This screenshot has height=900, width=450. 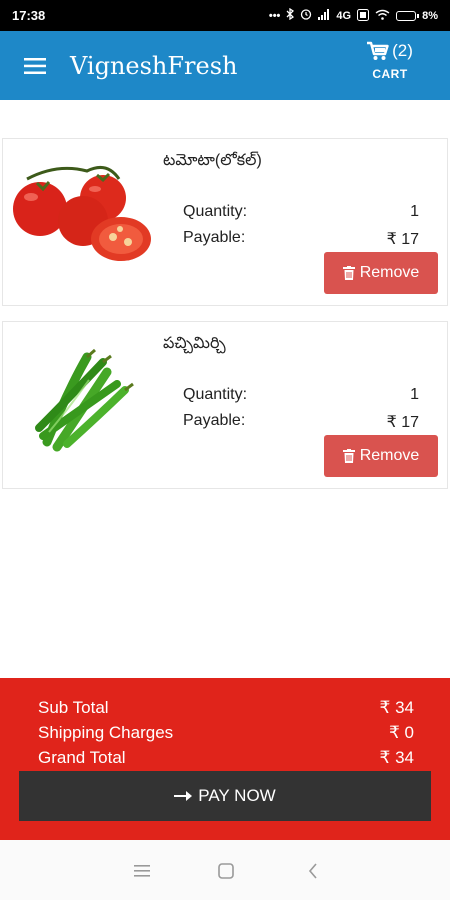 I want to click on app-title: VigneshFresh, so click(x=154, y=65).